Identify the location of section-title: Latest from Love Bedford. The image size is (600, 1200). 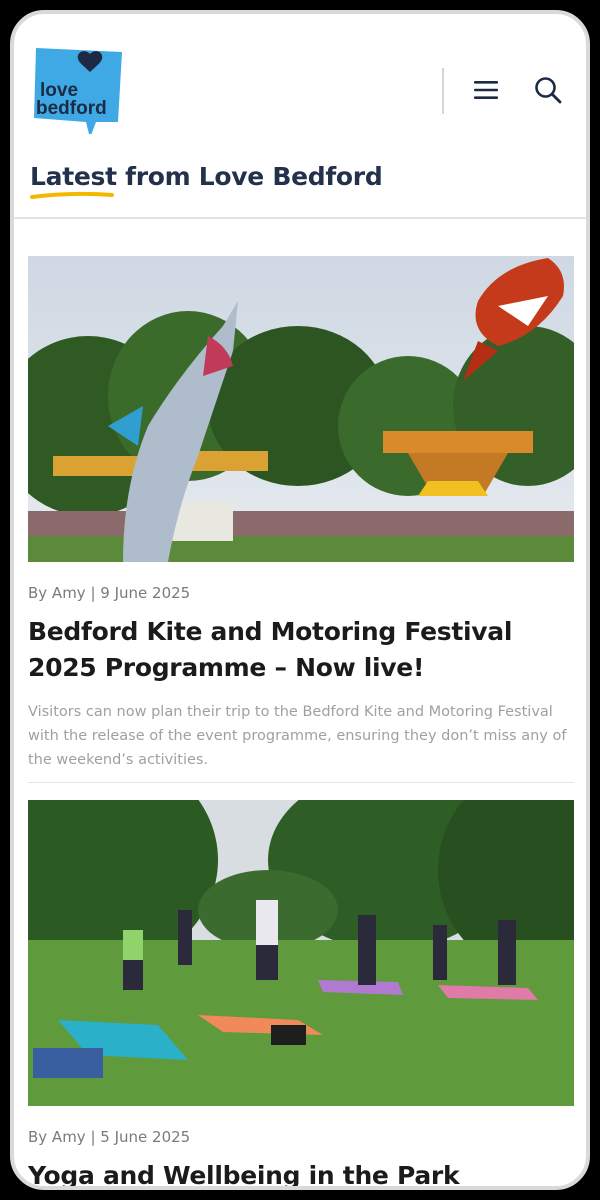
(206, 176).